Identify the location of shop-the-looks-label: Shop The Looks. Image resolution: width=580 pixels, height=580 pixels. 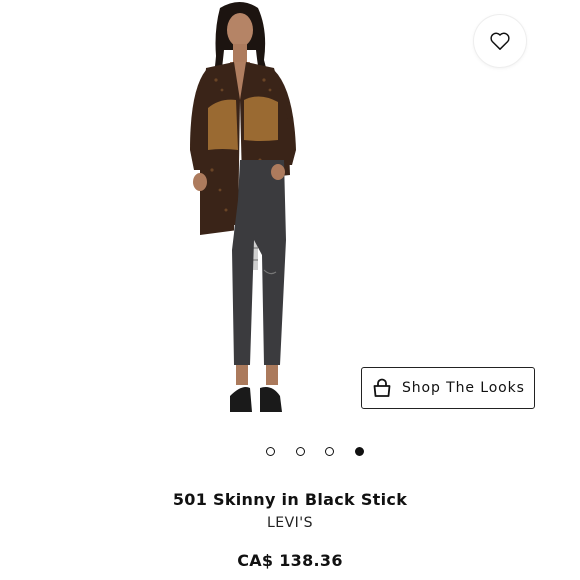
(463, 388).